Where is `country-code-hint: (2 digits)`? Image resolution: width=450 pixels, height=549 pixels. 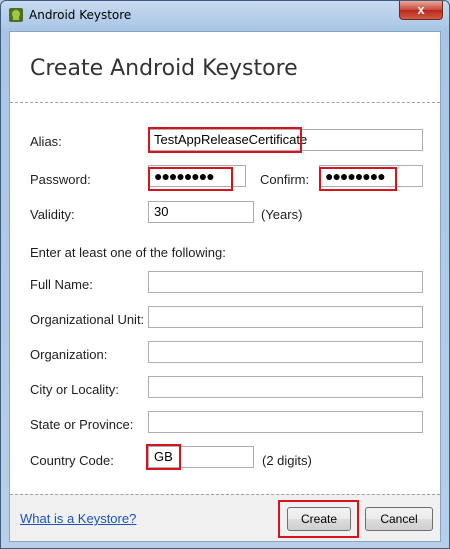
country-code-hint: (2 digits) is located at coordinates (287, 460).